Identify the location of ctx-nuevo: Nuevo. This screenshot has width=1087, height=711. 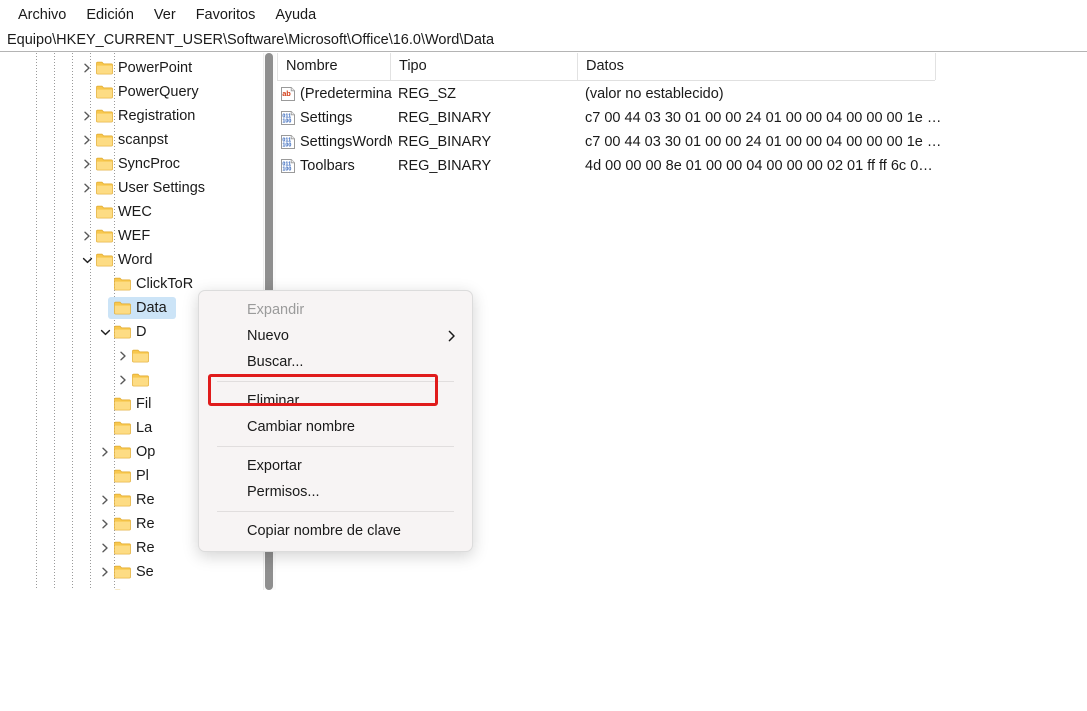
(335, 336).